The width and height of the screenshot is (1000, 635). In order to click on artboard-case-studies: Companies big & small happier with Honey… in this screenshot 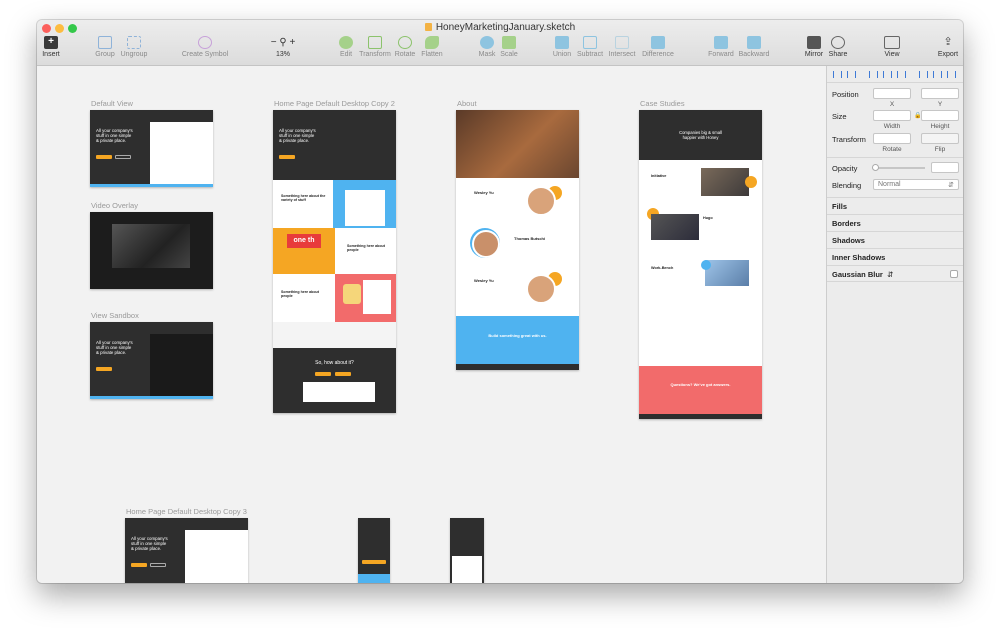, I will do `click(700, 264)`.